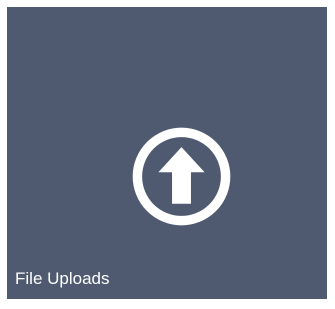 This screenshot has height=309, width=335. What do you see at coordinates (181, 176) in the screenshot?
I see `upload-arrow-circle-icon` at bounding box center [181, 176].